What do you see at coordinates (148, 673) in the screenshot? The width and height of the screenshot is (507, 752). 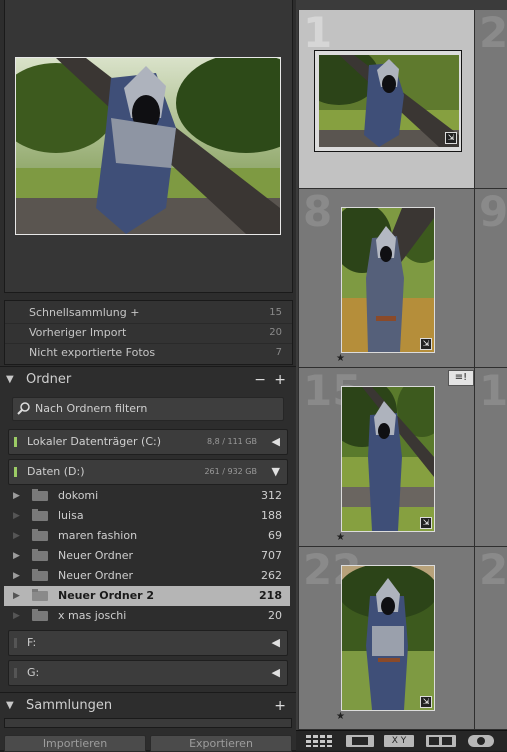 I see `volume-g: G: ◀` at bounding box center [148, 673].